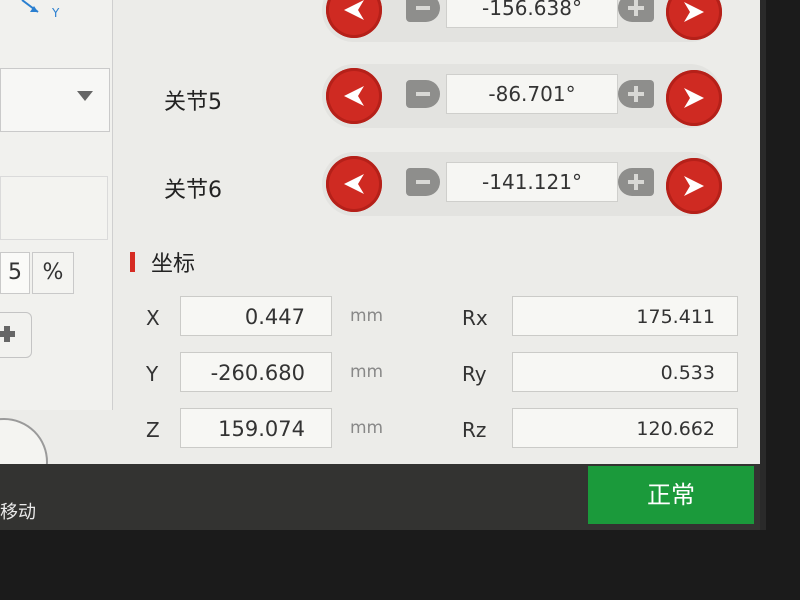 The width and height of the screenshot is (800, 600). I want to click on joint-row-6: 关节6 -141.121°, so click(440, 187).